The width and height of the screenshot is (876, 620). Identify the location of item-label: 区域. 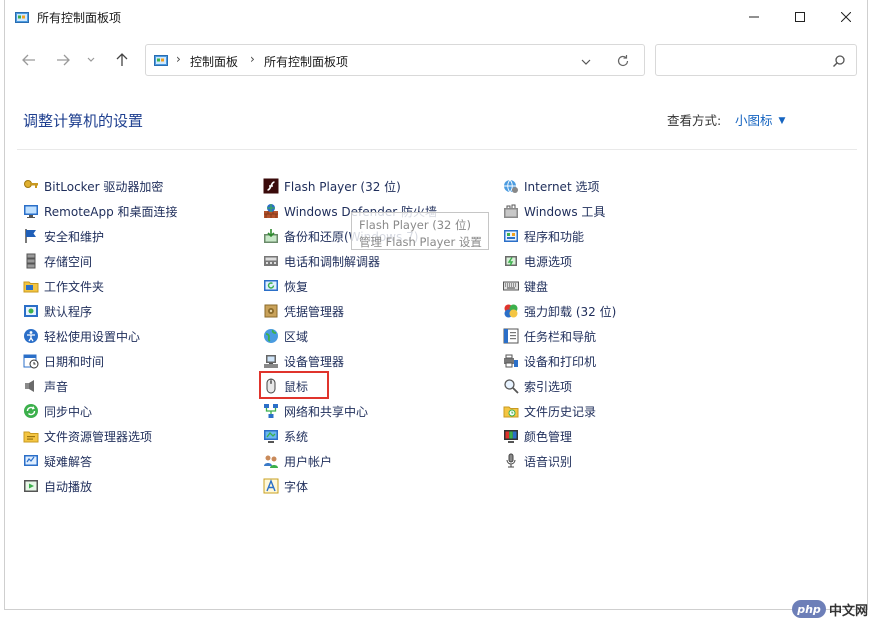
(296, 336).